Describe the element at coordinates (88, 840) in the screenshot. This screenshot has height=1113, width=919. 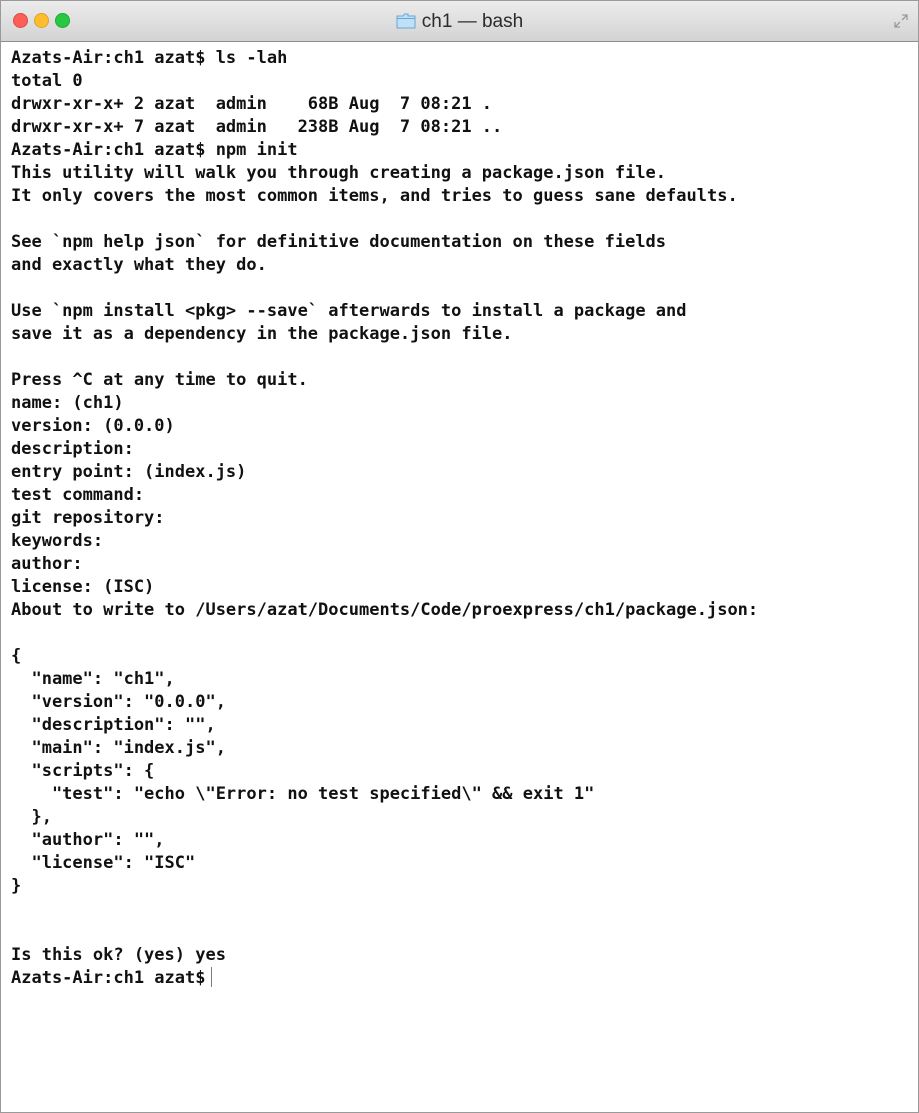
I see `terminal-line: "author": "",` at that location.